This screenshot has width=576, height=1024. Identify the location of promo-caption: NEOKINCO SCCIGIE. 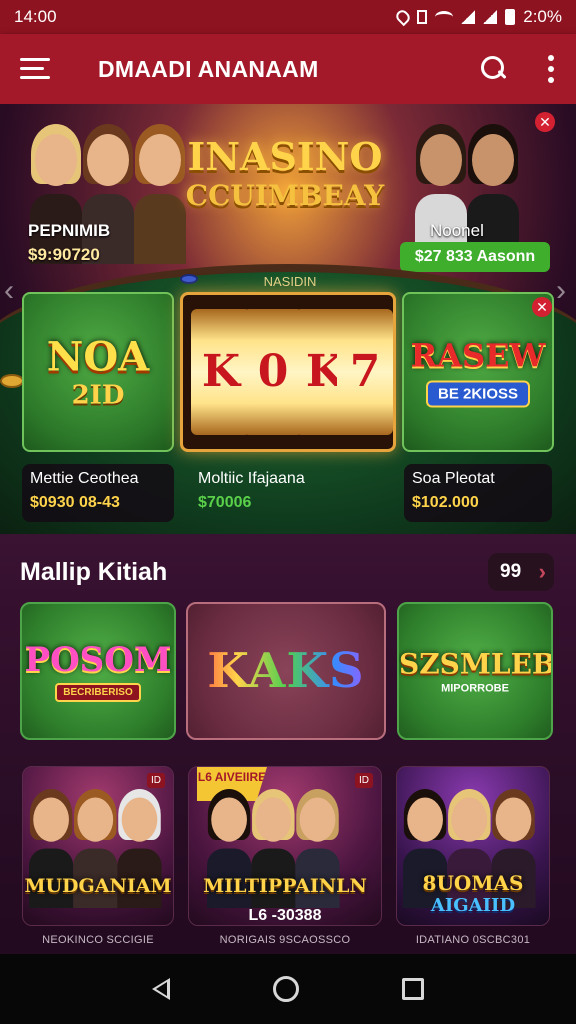
(98, 940).